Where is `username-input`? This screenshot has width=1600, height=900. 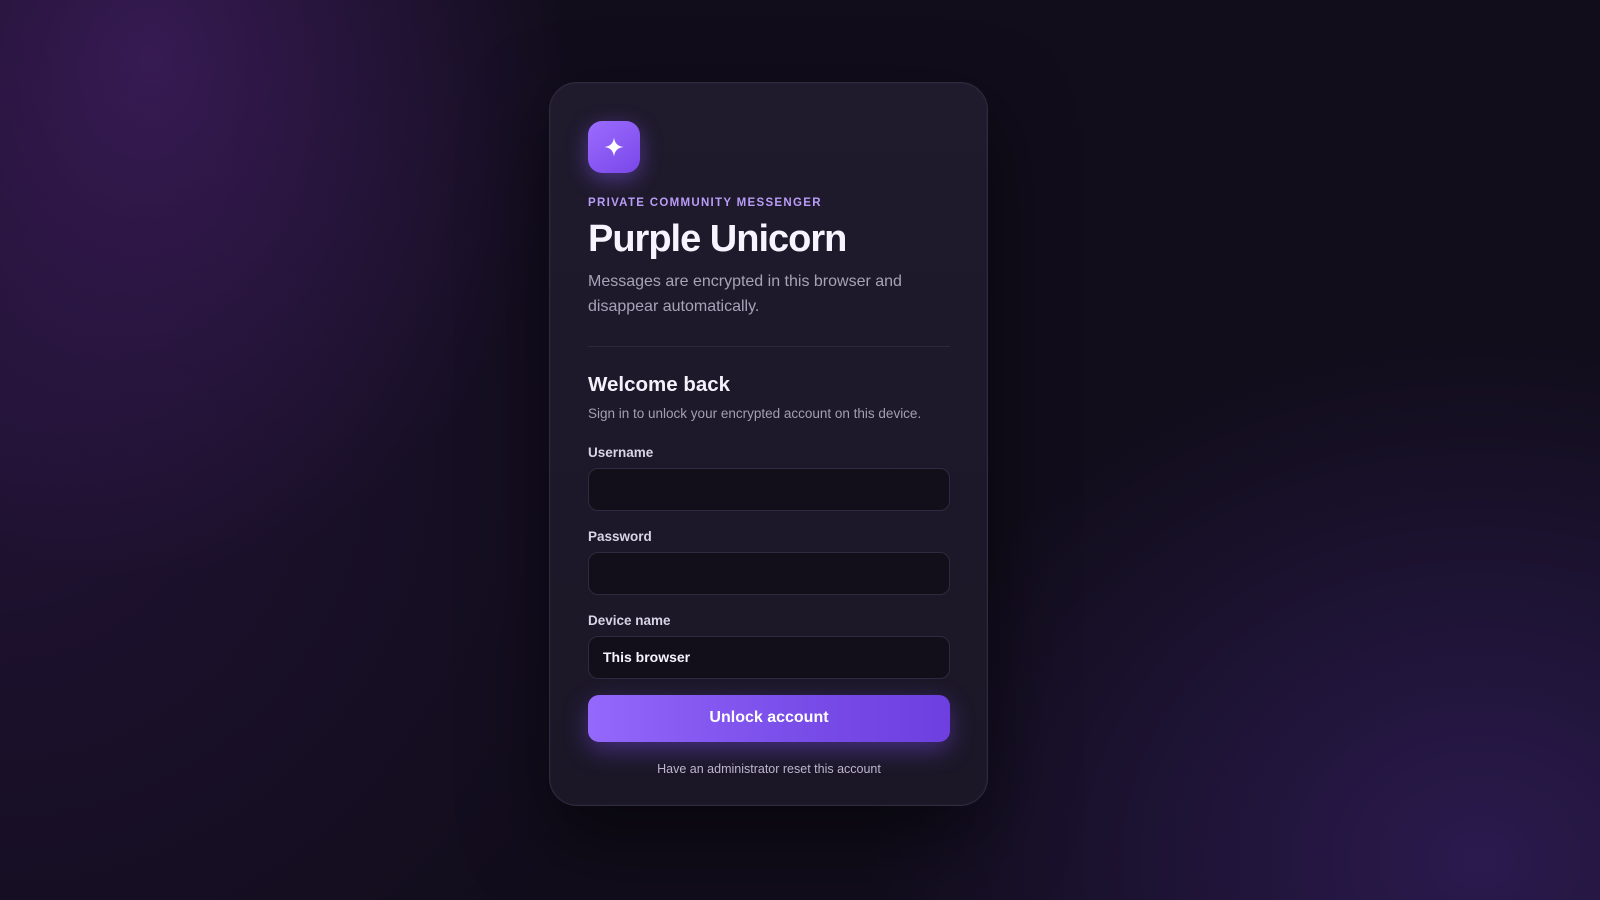
username-input is located at coordinates (769, 489).